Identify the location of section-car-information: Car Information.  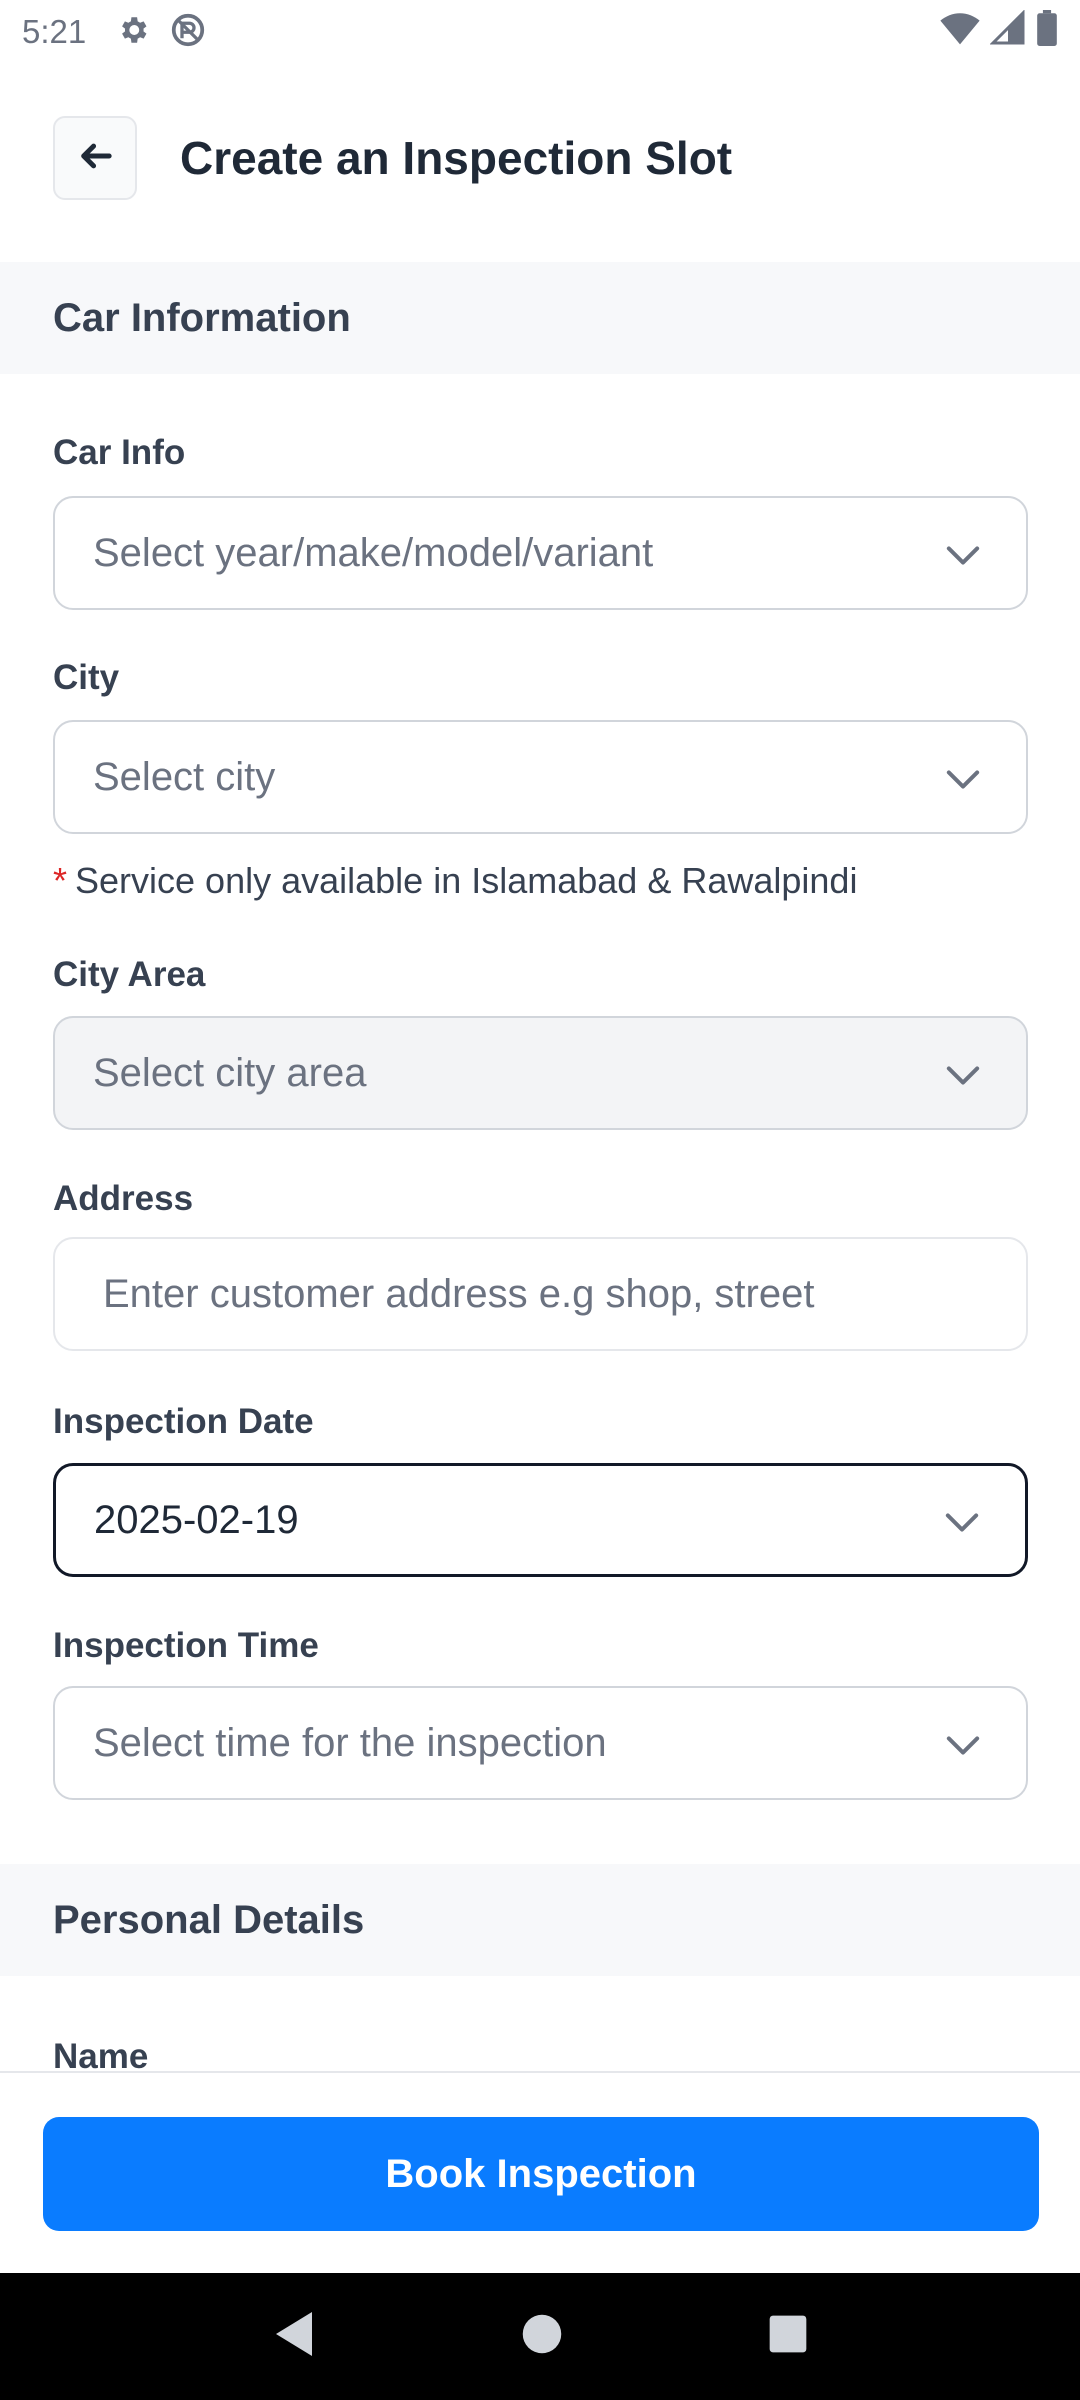
(540, 318).